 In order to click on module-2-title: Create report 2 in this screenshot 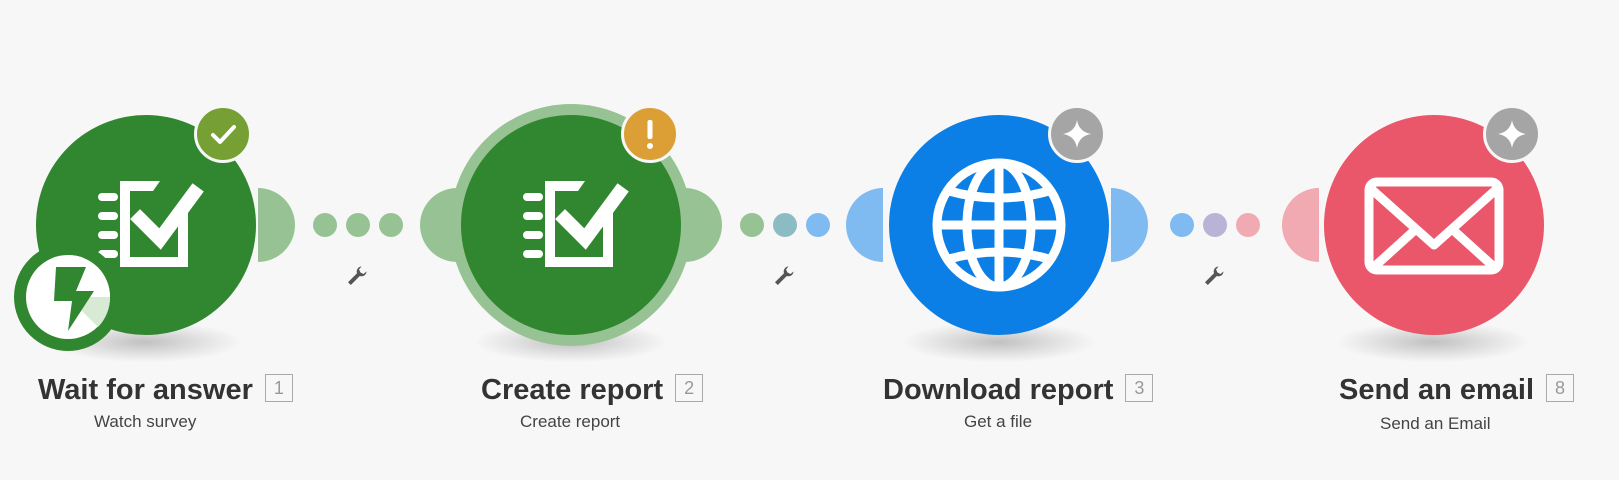, I will do `click(592, 390)`.